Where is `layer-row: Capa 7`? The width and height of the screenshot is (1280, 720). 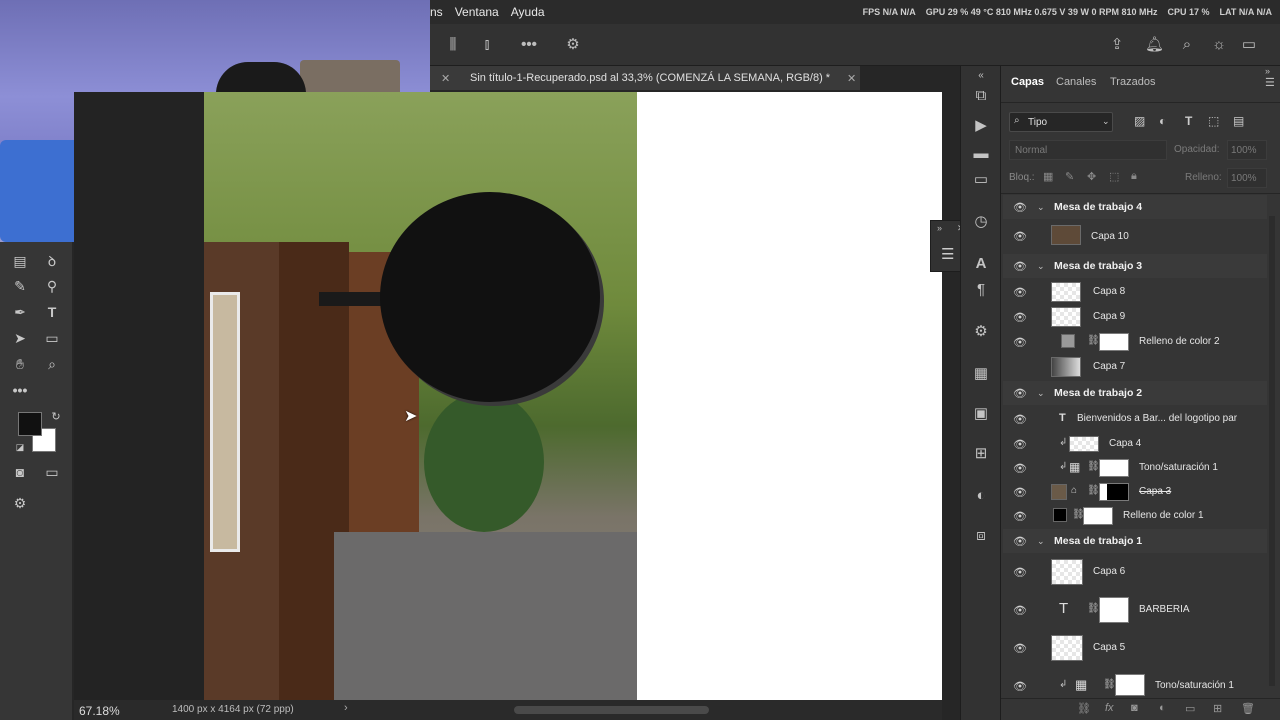
layer-row: Capa 7 is located at coordinates (1135, 367).